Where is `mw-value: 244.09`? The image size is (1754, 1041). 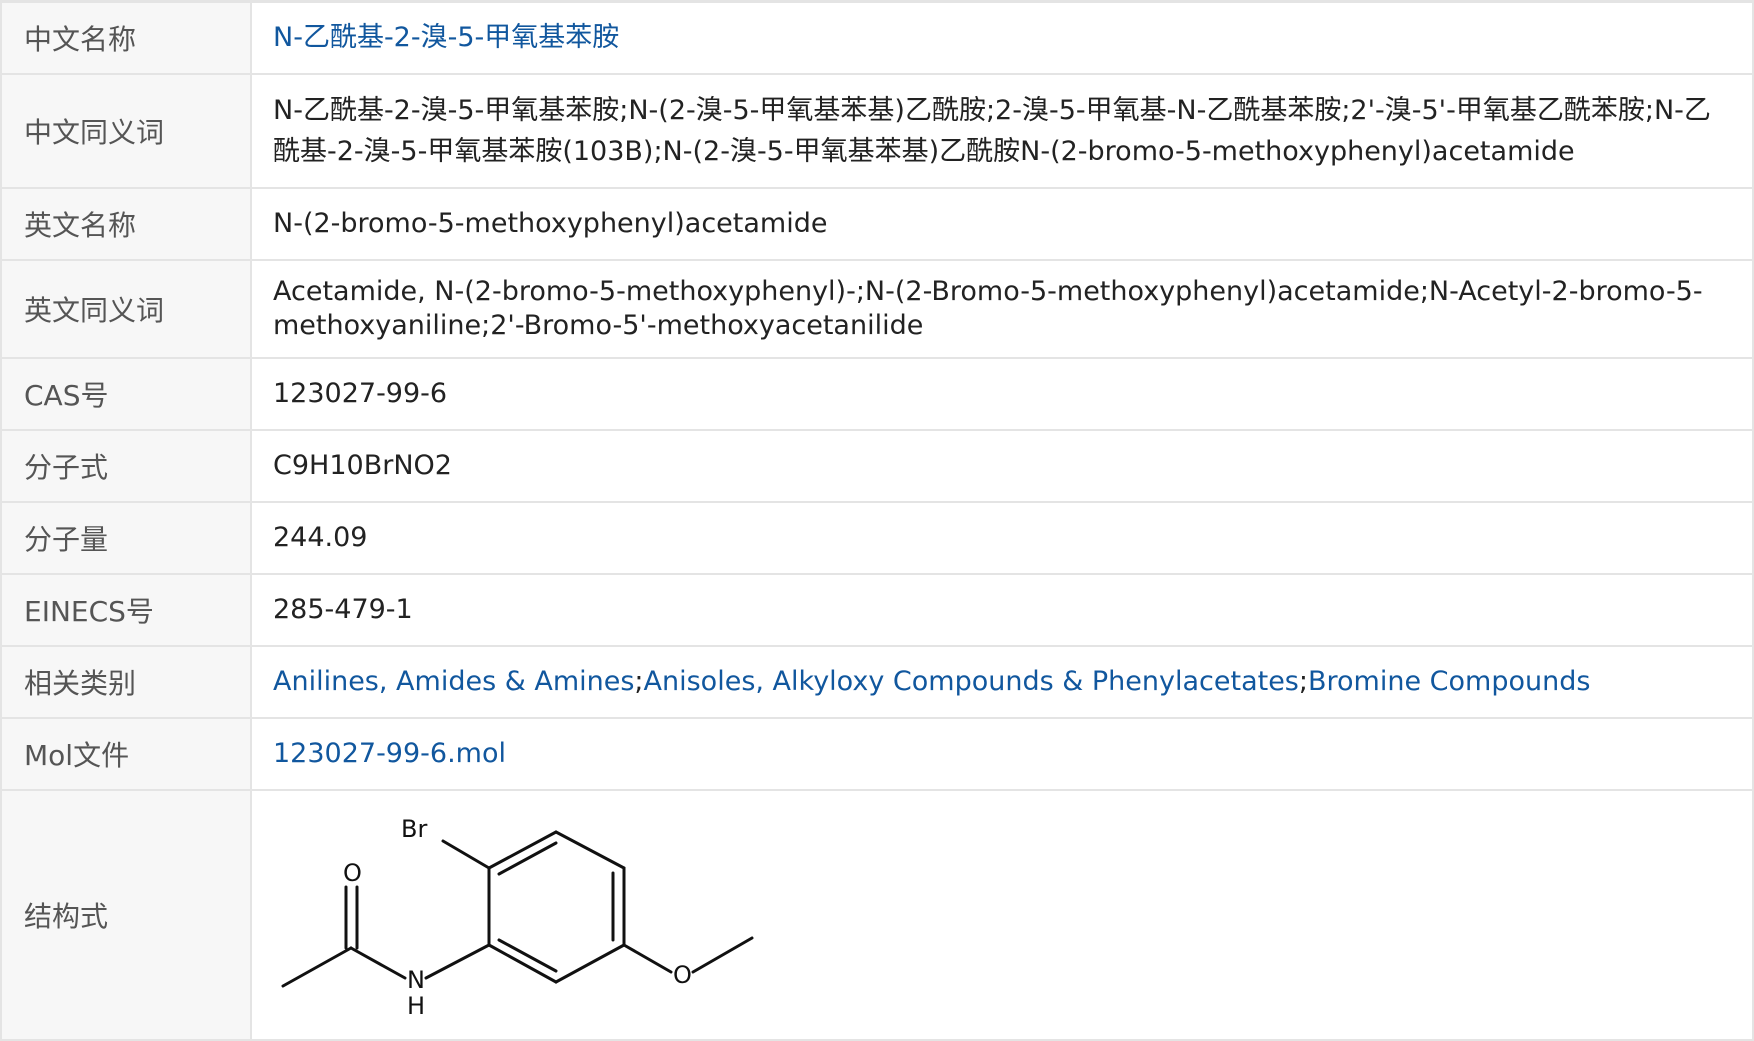 mw-value: 244.09 is located at coordinates (1002, 537).